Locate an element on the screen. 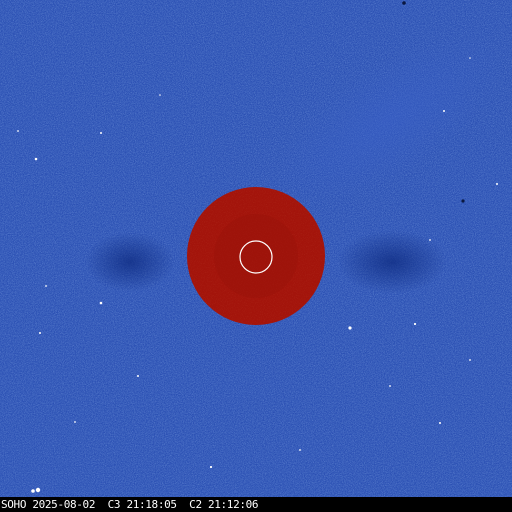 The image size is (512, 512). dark-lobe-left is located at coordinates (130, 262).